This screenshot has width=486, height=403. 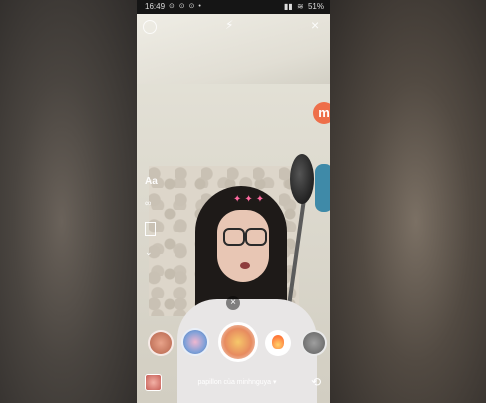 I want to click on remove-effect-icon: ×, so click(x=233, y=303).